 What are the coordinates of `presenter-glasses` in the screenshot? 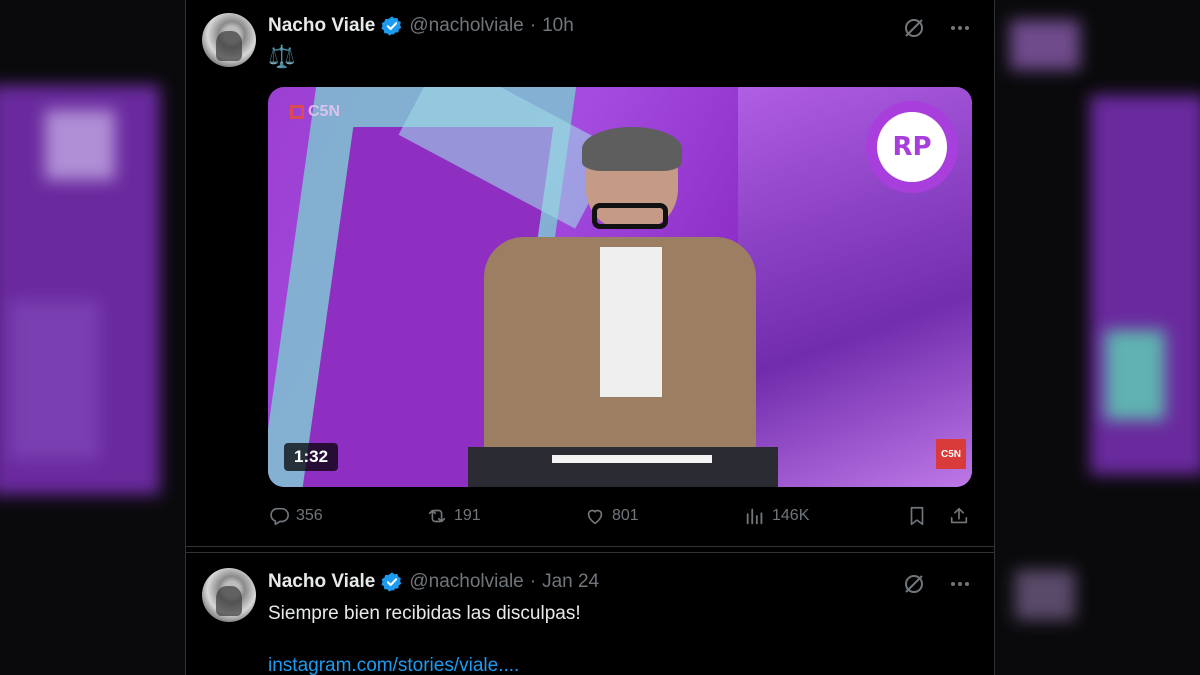 It's located at (630, 216).